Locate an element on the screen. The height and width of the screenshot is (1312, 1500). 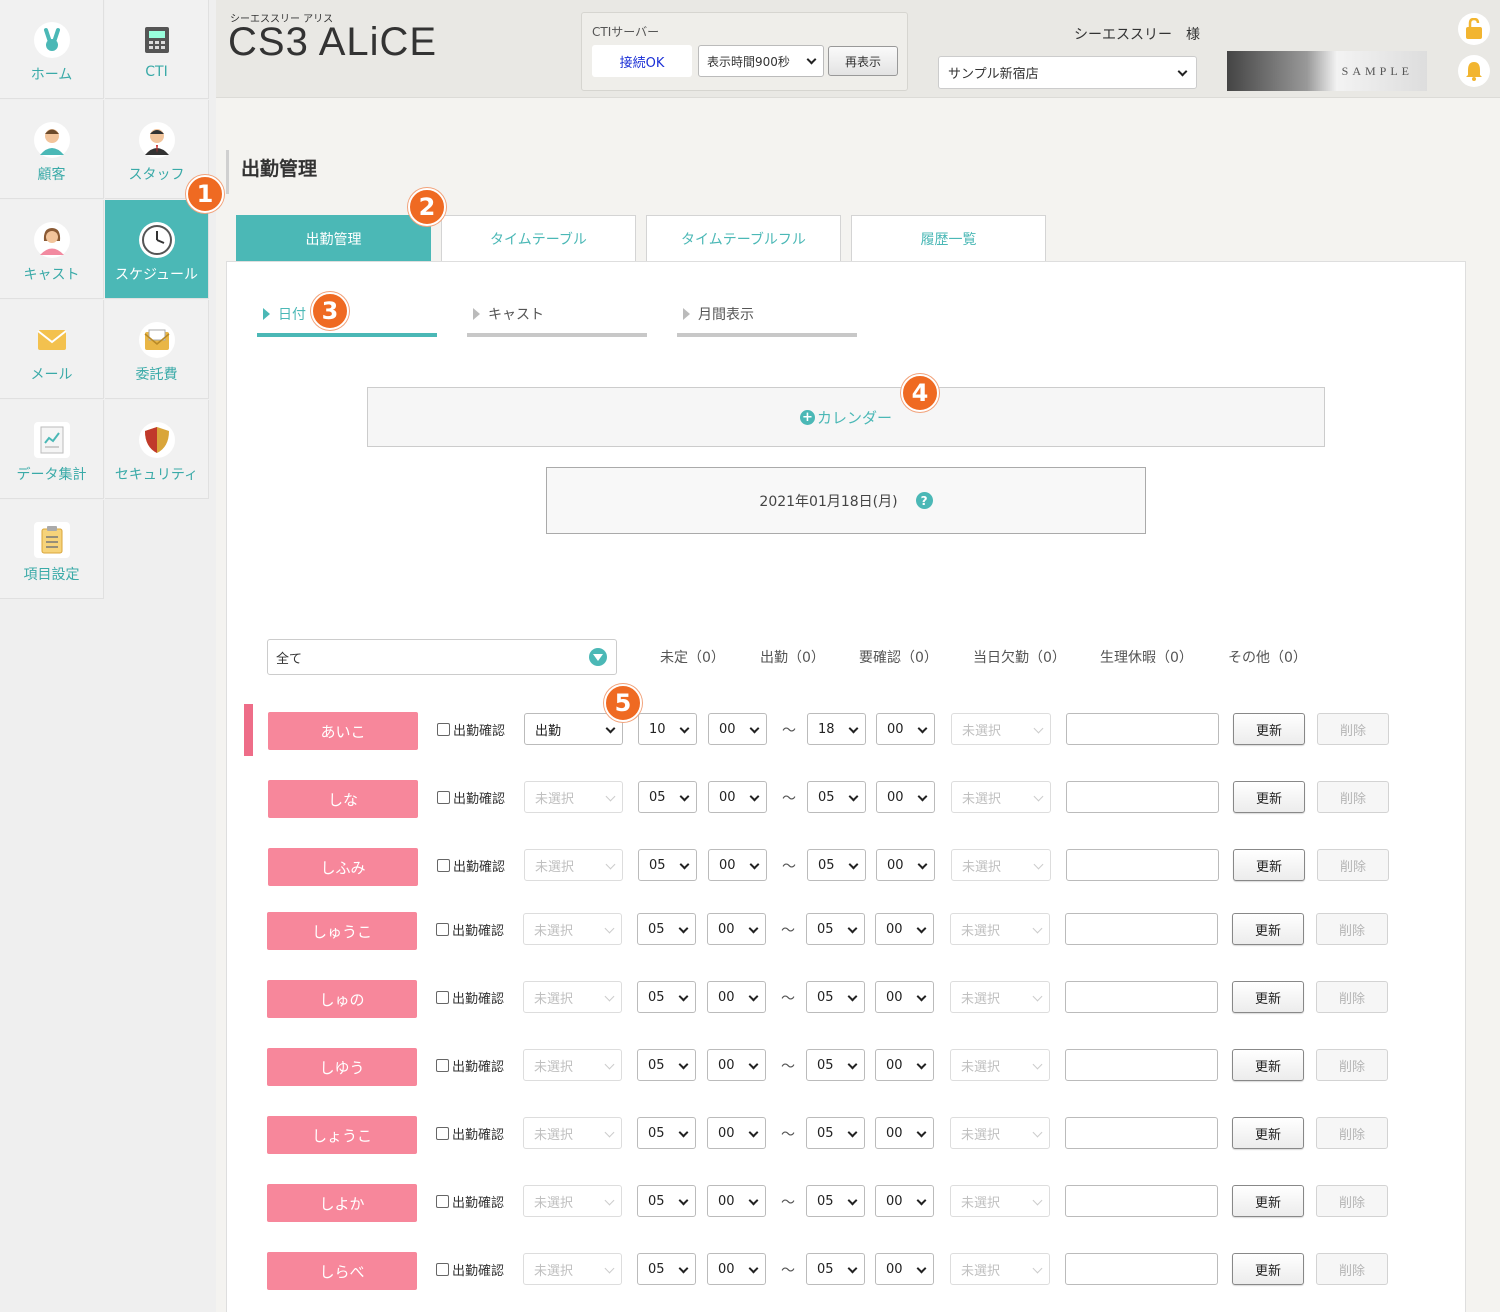
store-select: サンプル新宿店 is located at coordinates (1067, 72).